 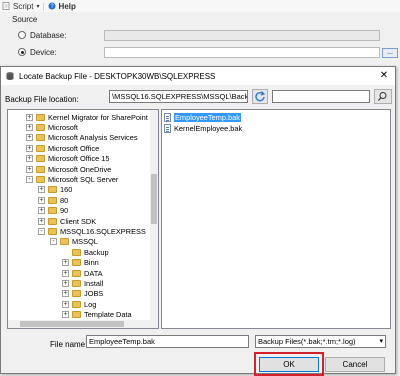 What do you see at coordinates (208, 128) in the screenshot?
I see `file-name: KernelEmployee.bak` at bounding box center [208, 128].